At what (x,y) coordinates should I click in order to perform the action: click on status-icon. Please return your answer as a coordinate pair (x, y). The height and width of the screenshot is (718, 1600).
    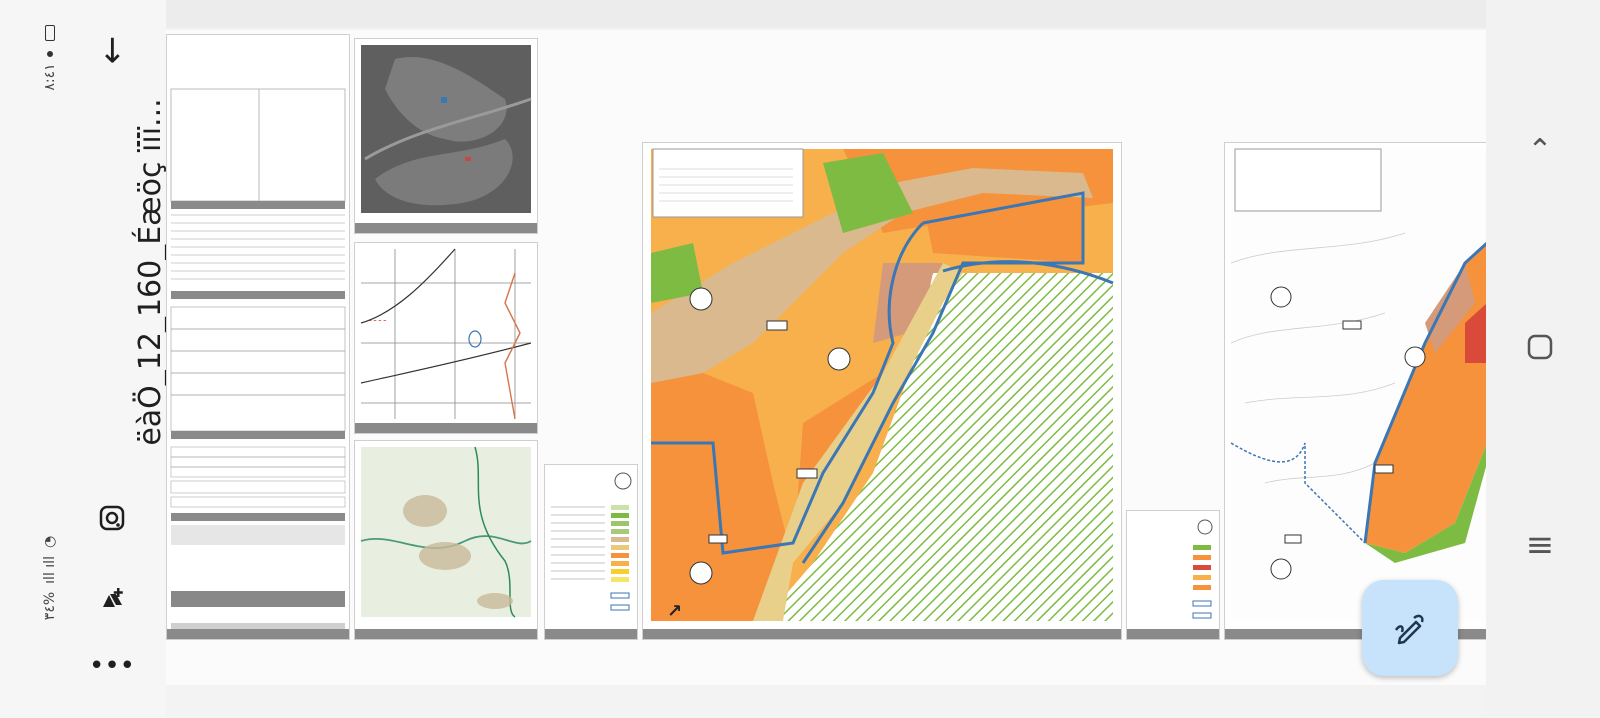
    Looking at the image, I should click on (50, 33).